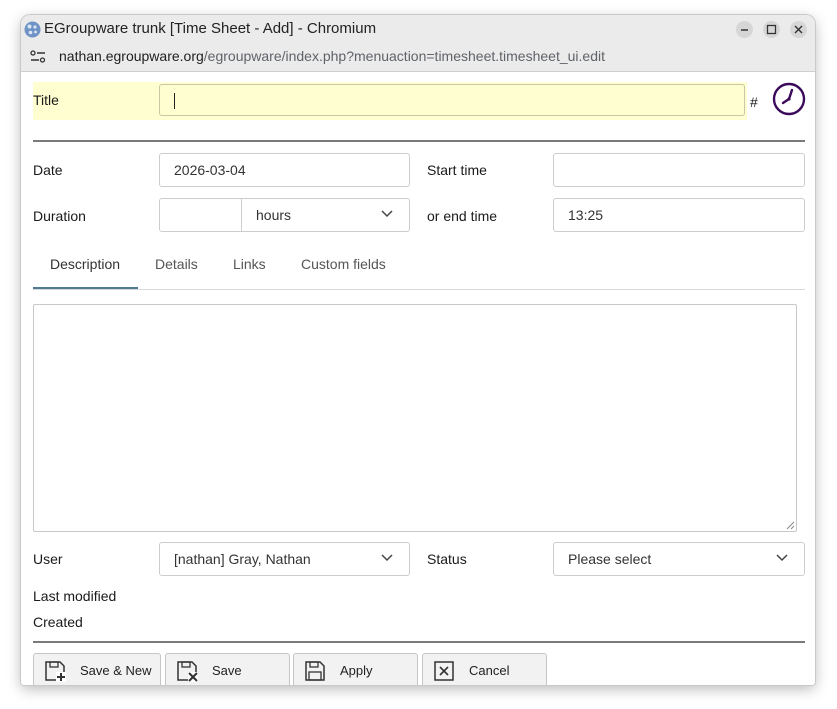 The image size is (837, 709). I want to click on cancel-label: Cancel, so click(489, 670).